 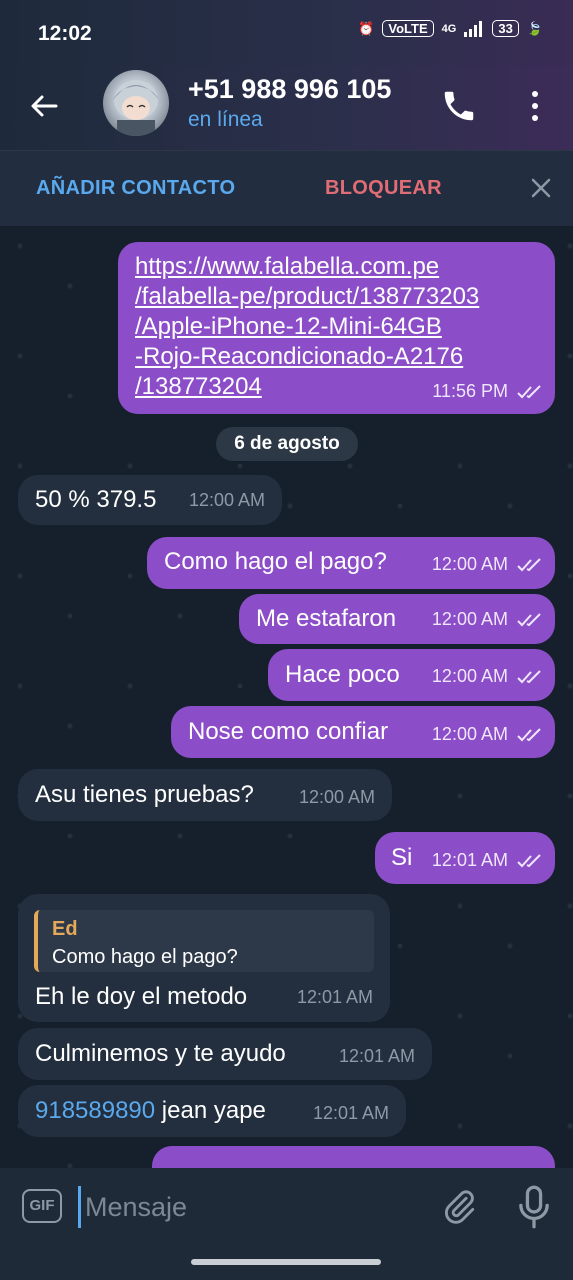 What do you see at coordinates (96, 499) in the screenshot?
I see `message-text: 50 % 379.5` at bounding box center [96, 499].